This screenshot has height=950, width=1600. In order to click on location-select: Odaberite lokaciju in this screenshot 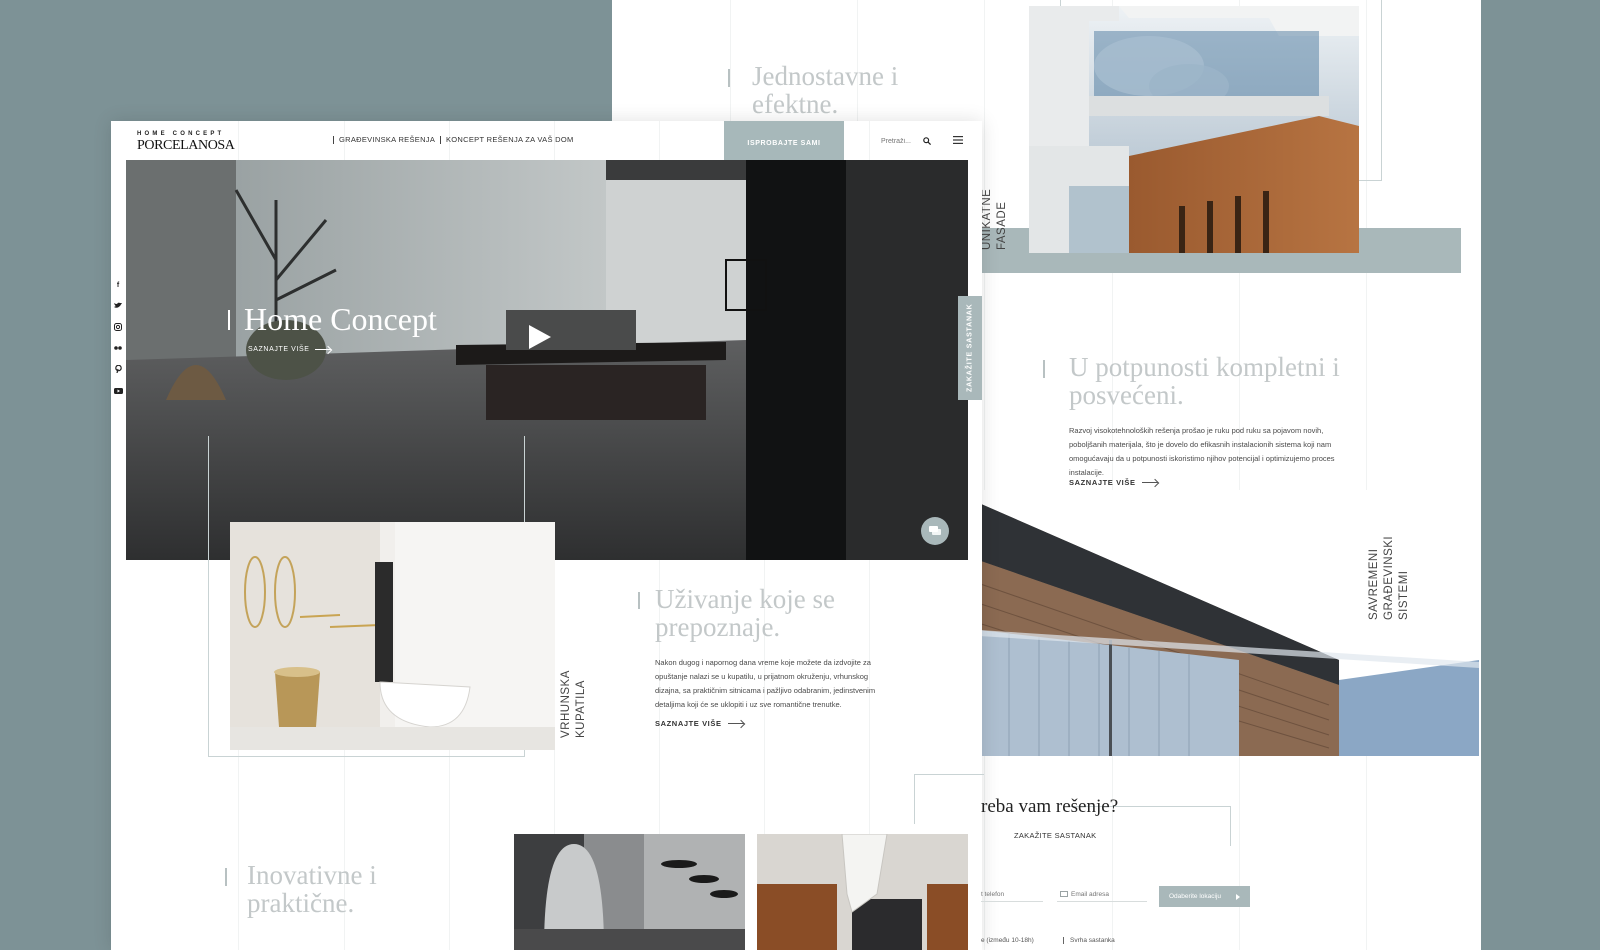, I will do `click(1204, 896)`.